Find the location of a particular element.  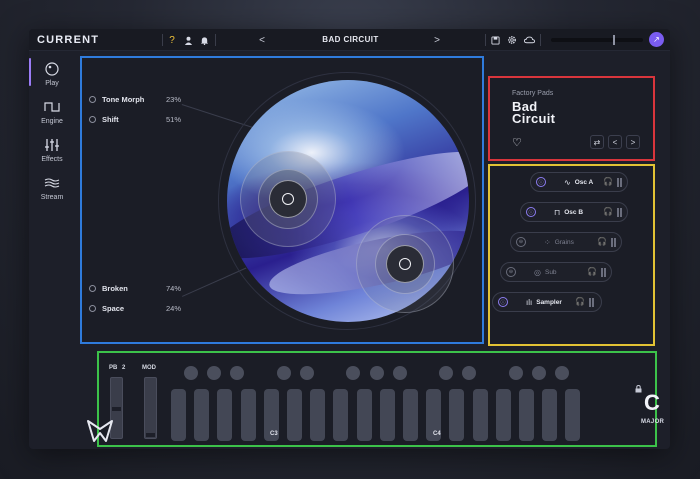

preset-browser-panel: Factory Pads Bad Circuit ♡ ⇄ < > is located at coordinates (571, 118).